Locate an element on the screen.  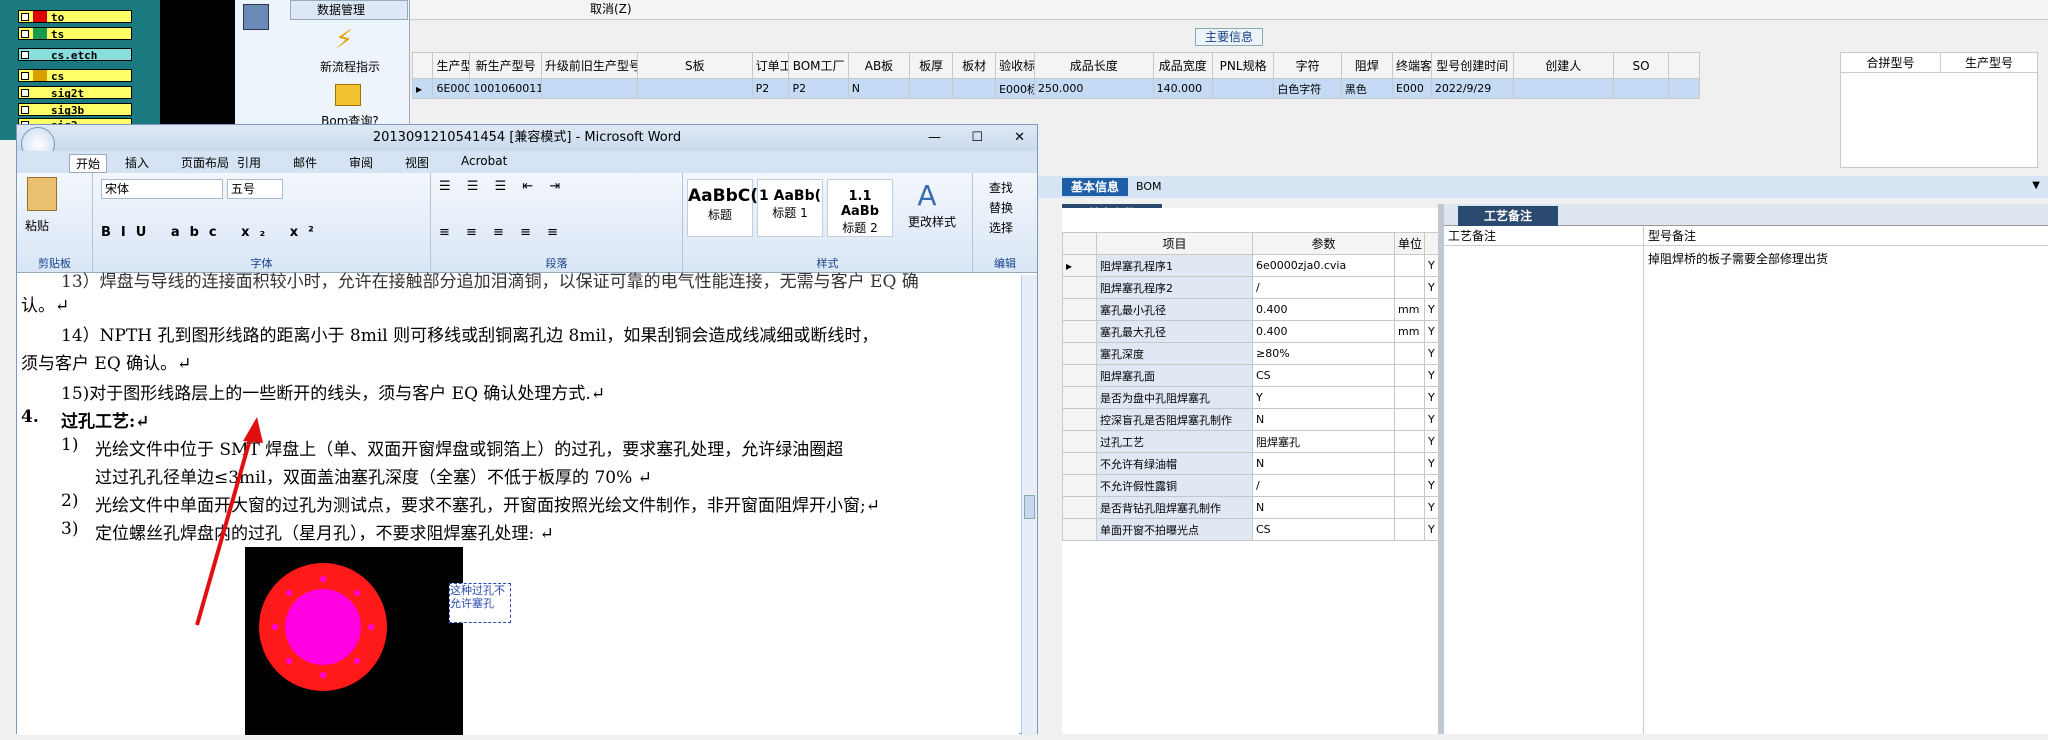
param-param: N is located at coordinates (1323, 419).